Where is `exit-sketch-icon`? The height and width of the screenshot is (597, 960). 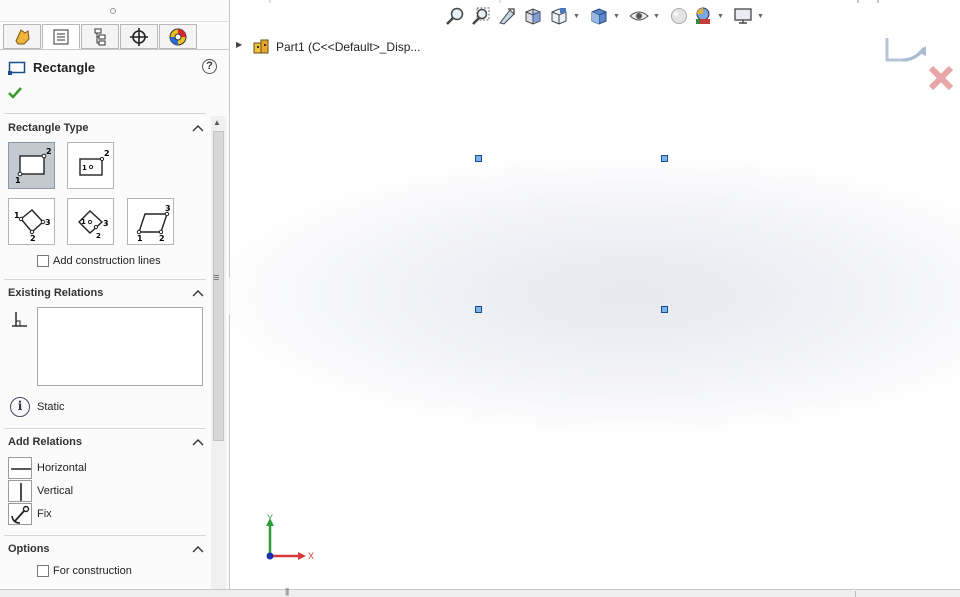
exit-sketch-icon is located at coordinates (905, 50).